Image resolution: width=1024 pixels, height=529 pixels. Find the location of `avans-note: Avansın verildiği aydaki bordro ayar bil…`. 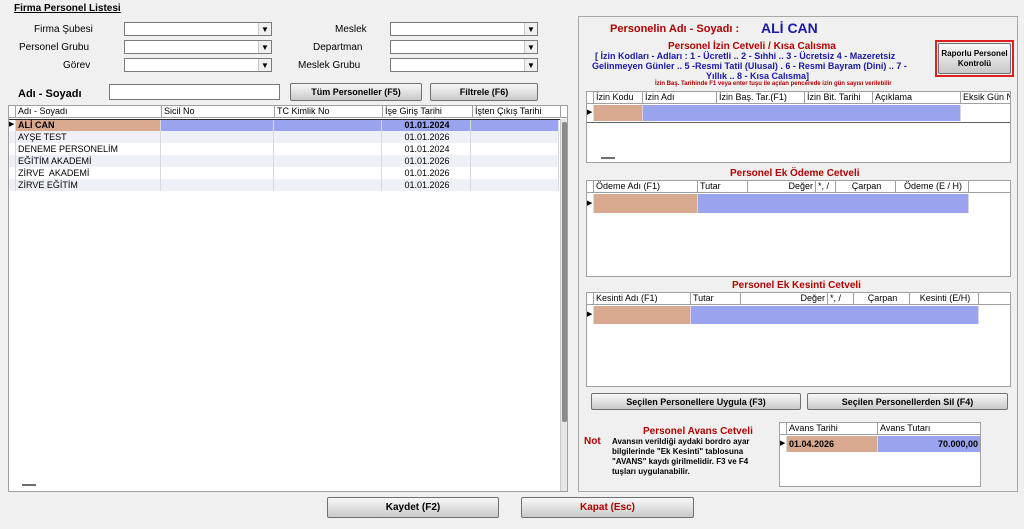

avans-note: Avansın verildiği aydaki bordro ayar bil… is located at coordinates (681, 456).